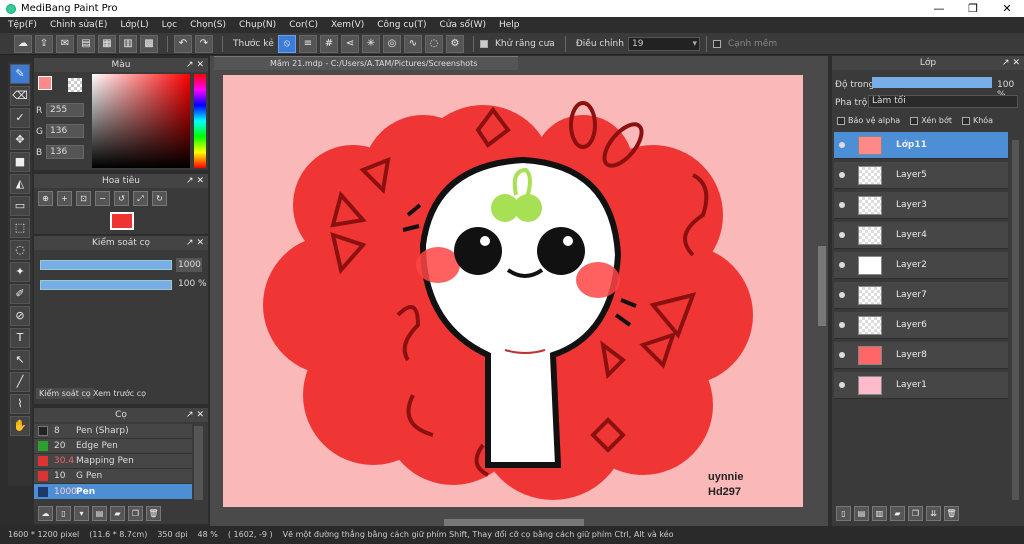 The height and width of the screenshot is (544, 1024). What do you see at coordinates (78, 25) in the screenshot?
I see `menu-edit: Chỉnh sửa(E)` at bounding box center [78, 25].